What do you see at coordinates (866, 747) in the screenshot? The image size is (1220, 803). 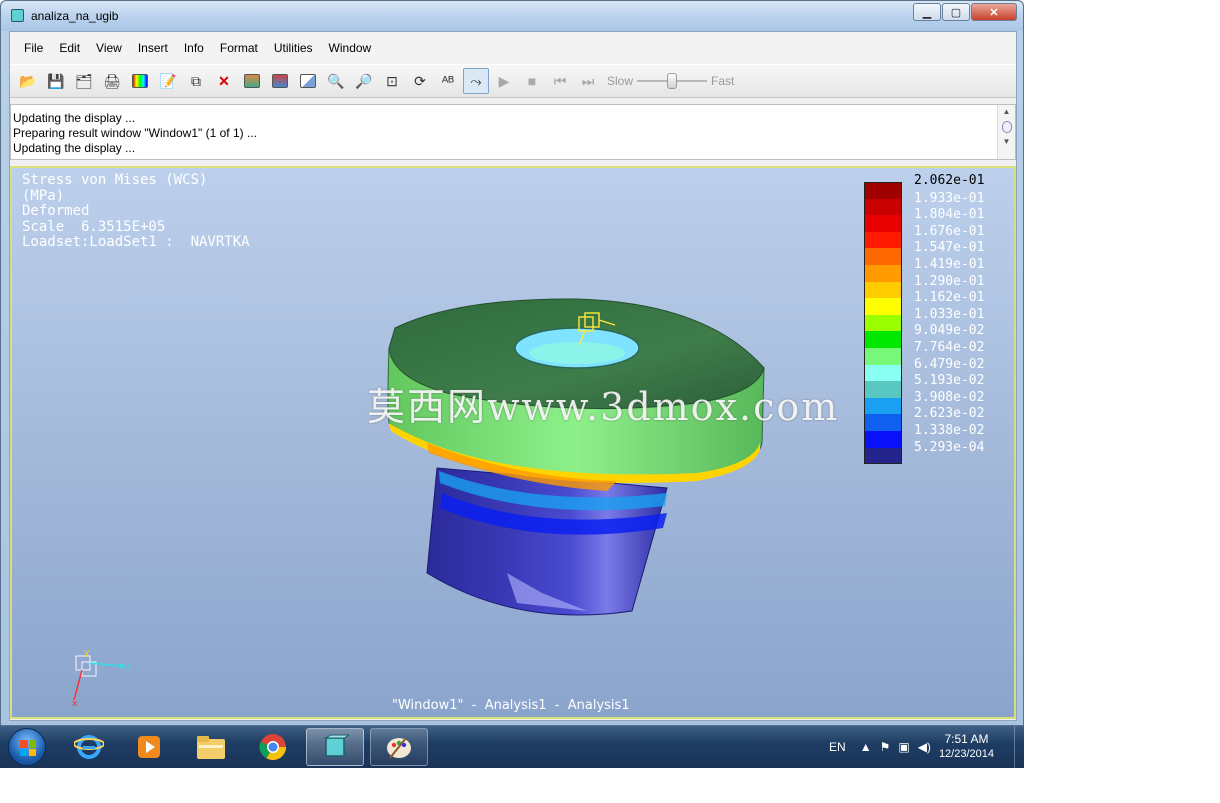 I see `show-hidden-icons-icon: ▲` at bounding box center [866, 747].